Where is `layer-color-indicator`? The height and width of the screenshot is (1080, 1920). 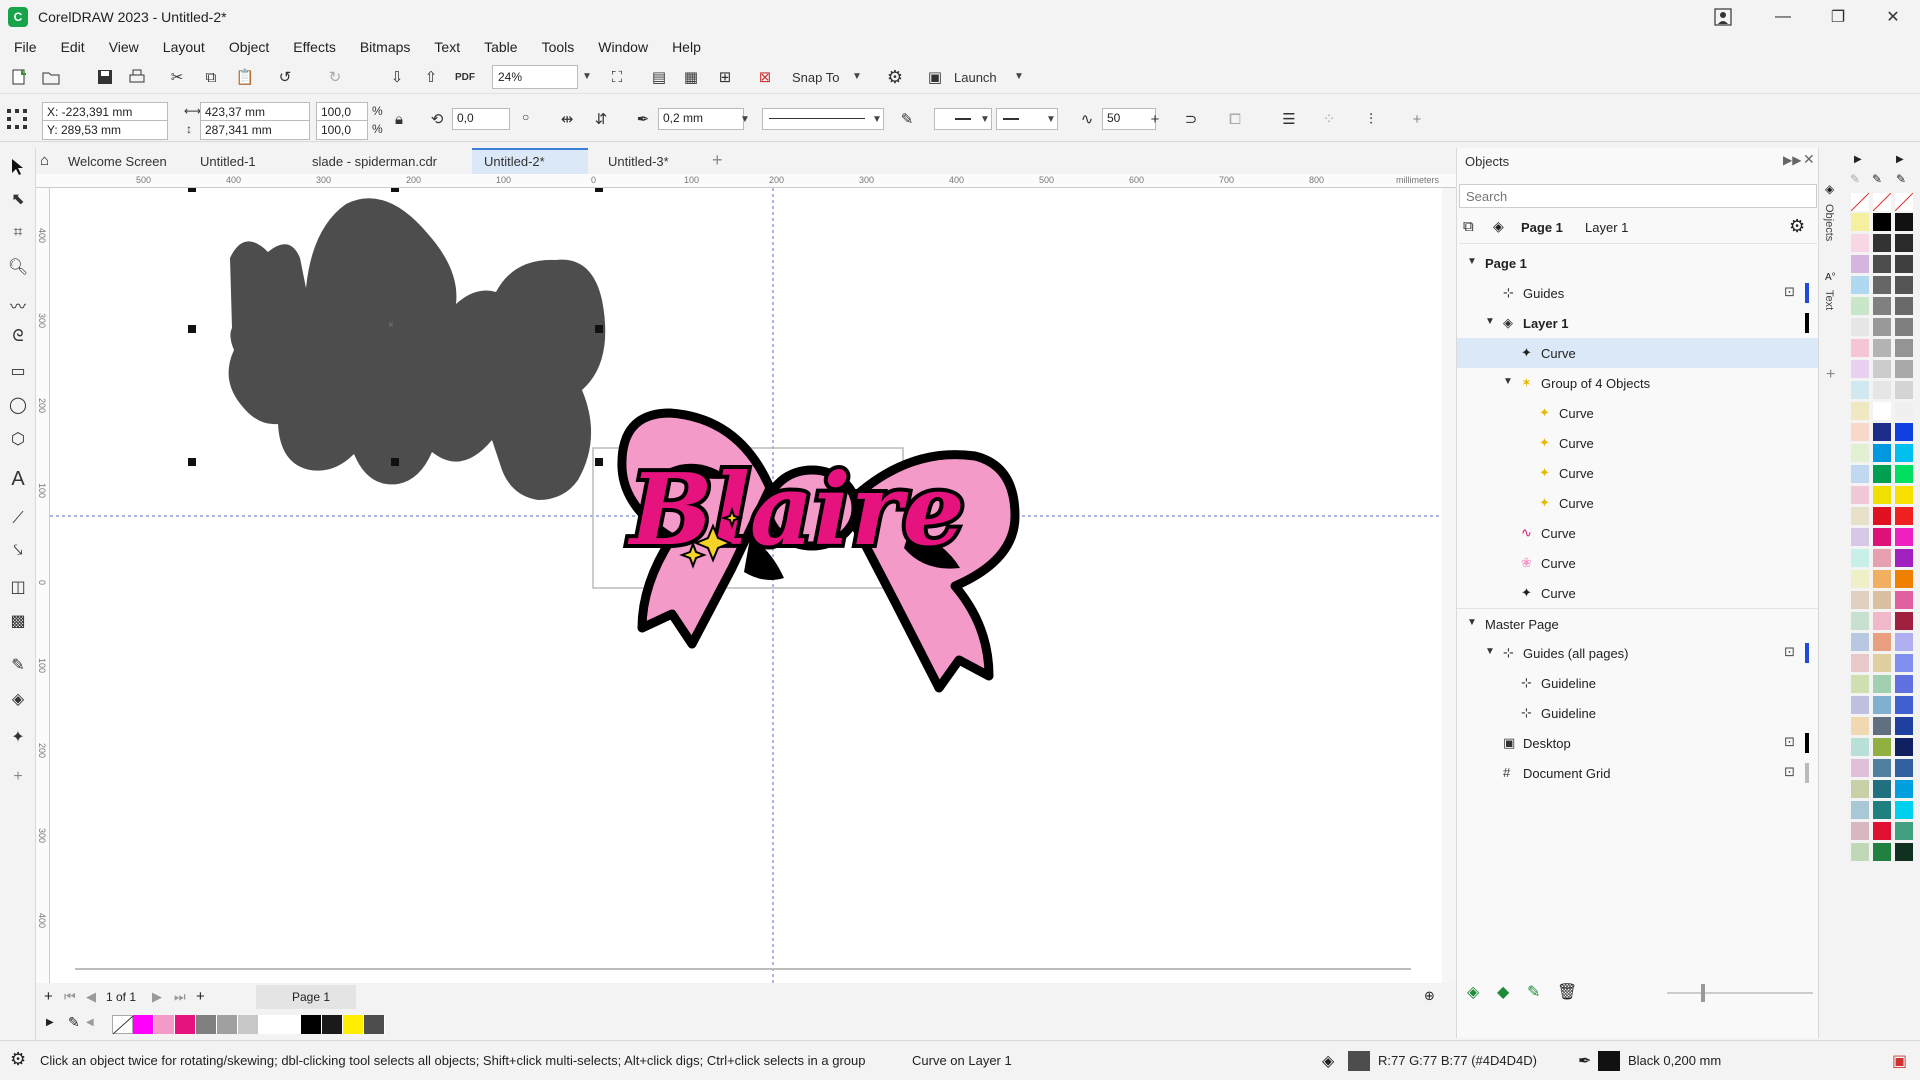 layer-color-indicator is located at coordinates (1807, 293).